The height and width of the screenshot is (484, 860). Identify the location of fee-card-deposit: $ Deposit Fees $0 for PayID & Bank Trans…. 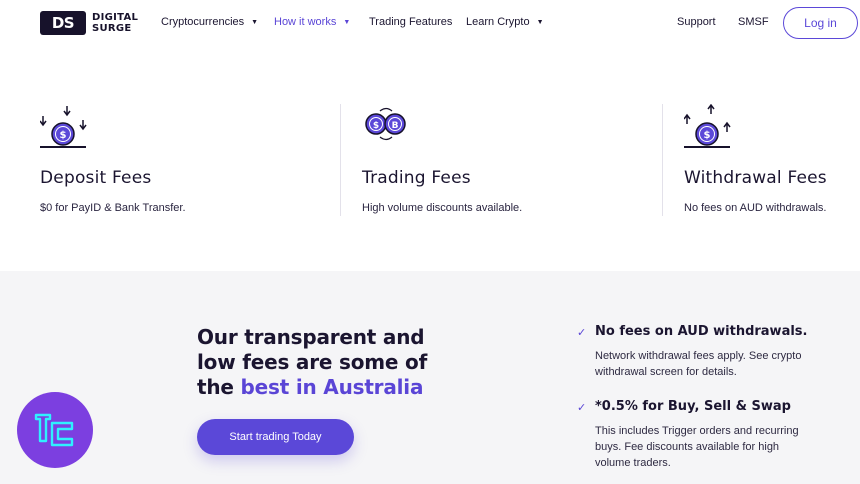
(112, 159).